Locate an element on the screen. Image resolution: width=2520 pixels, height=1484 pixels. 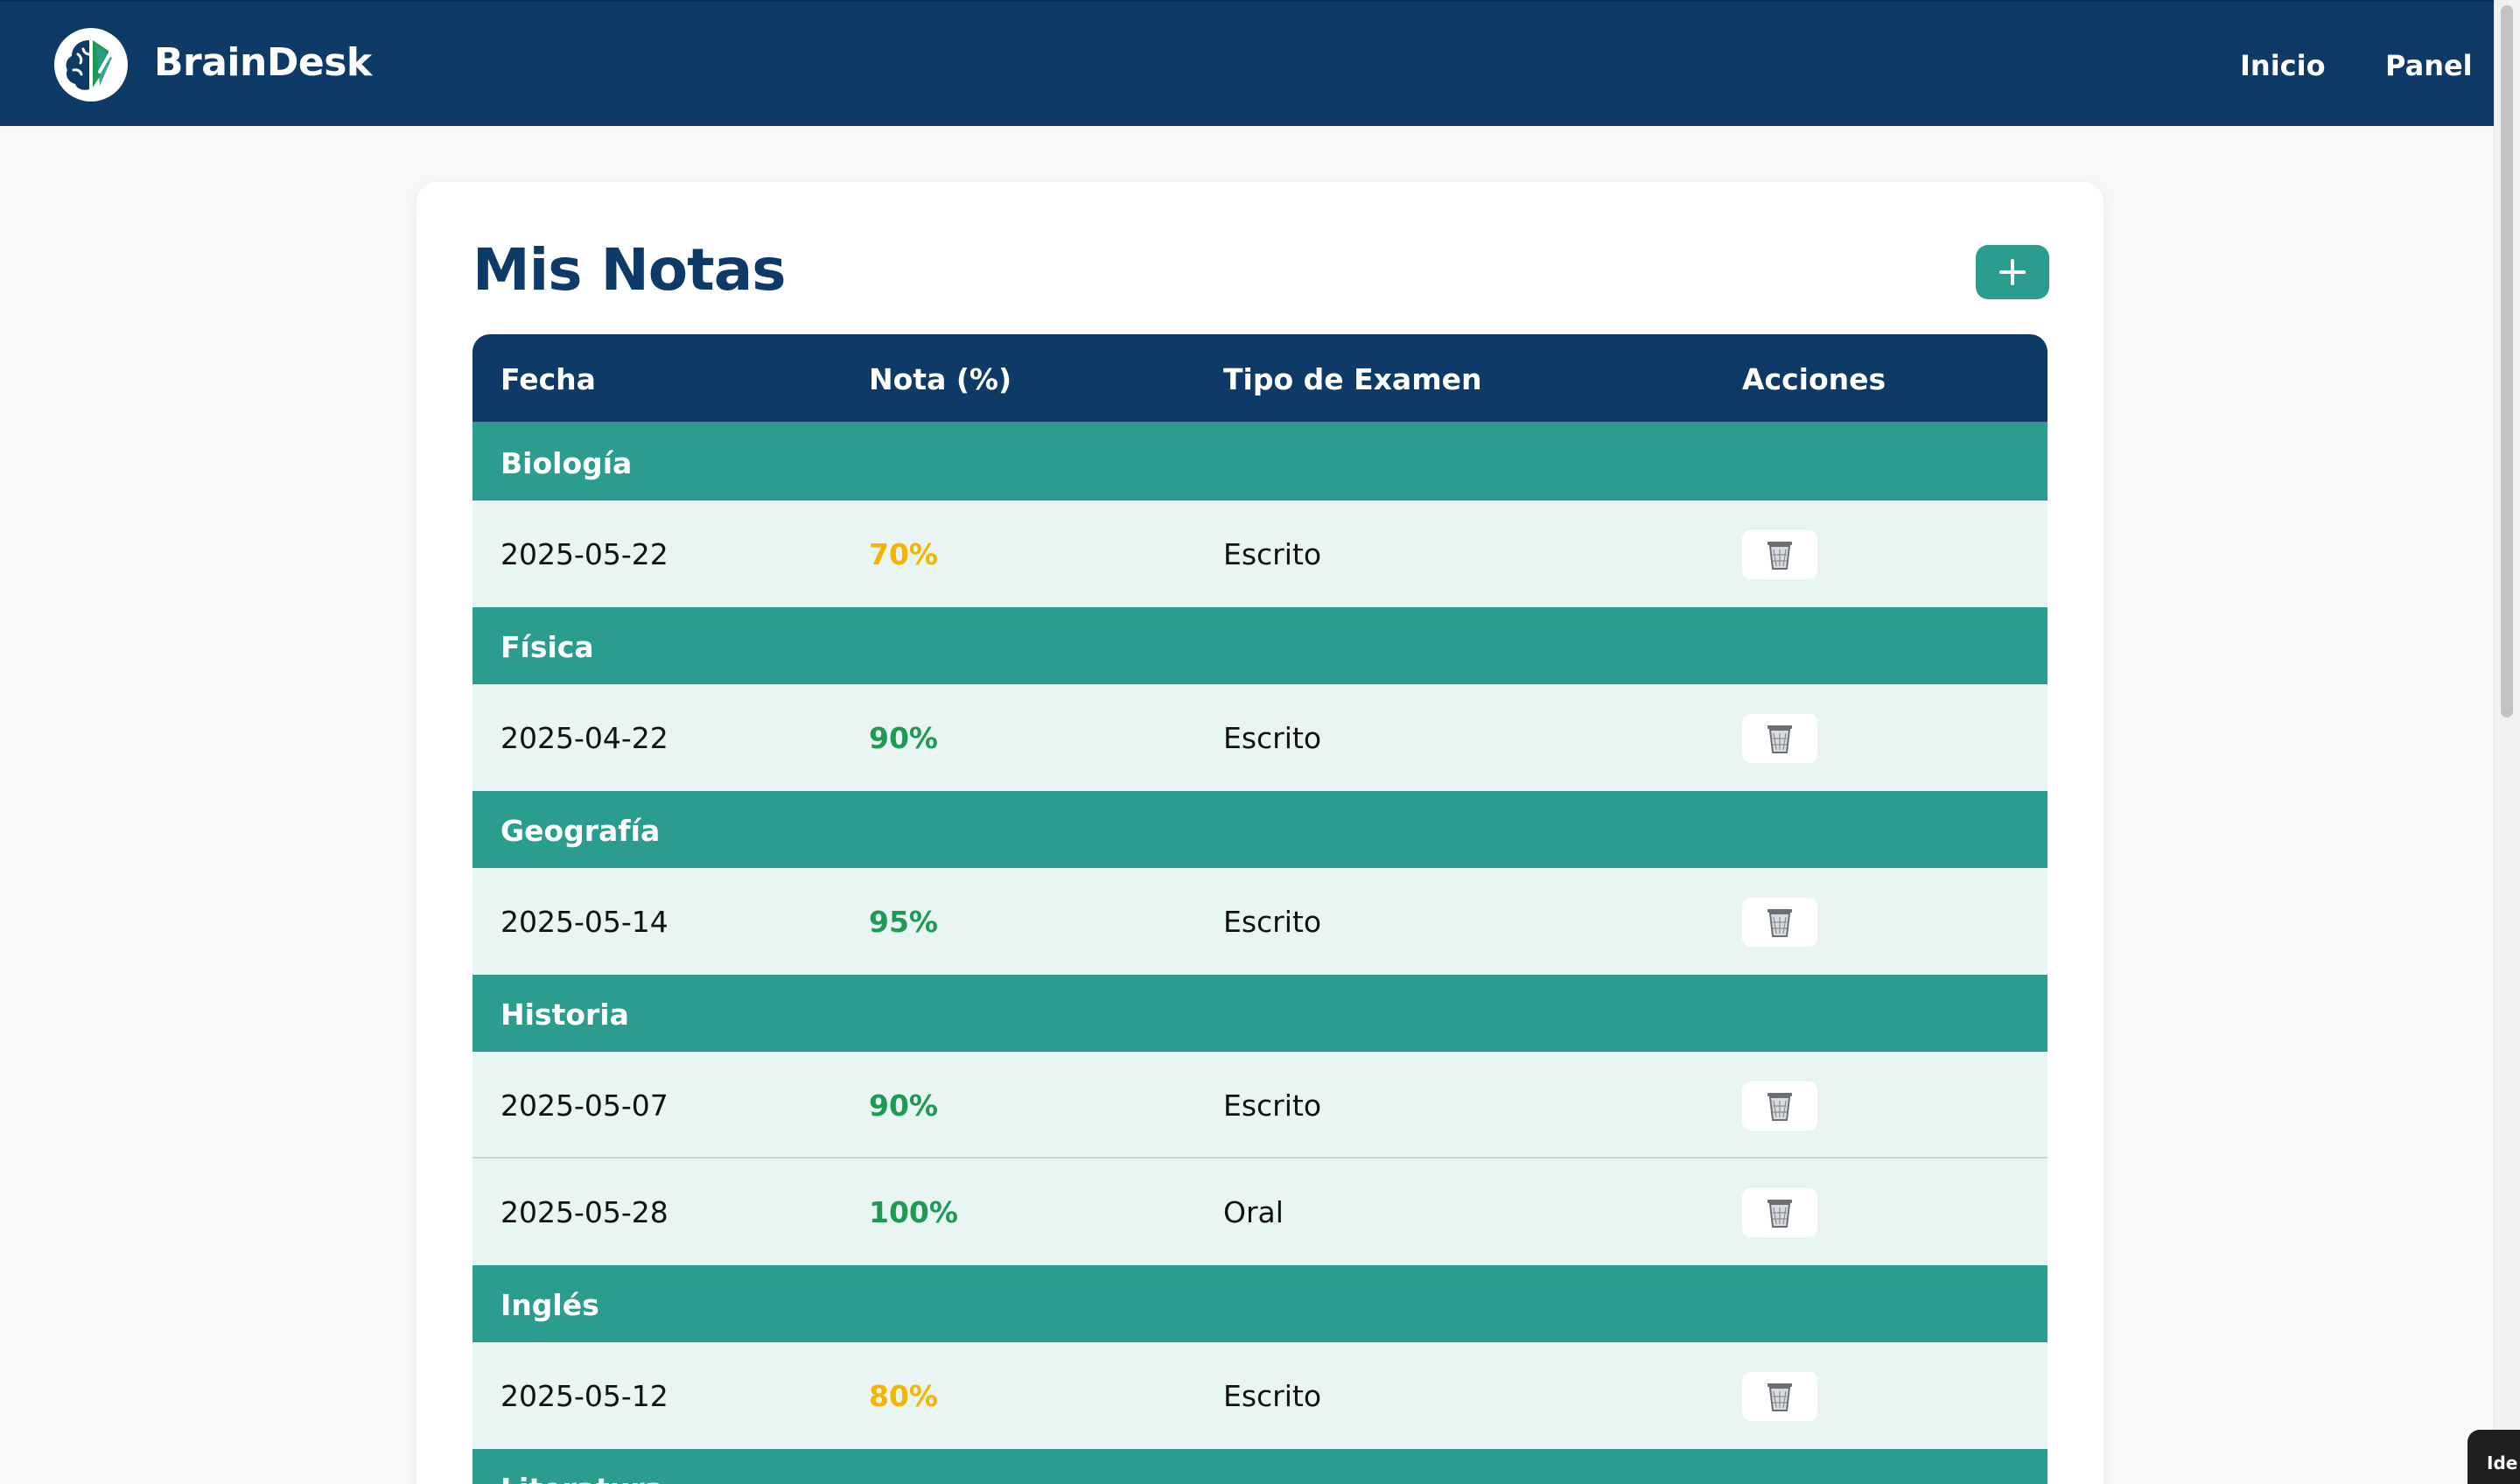
table-row: 2025-05-28 100% Oral is located at coordinates (1260, 1211).